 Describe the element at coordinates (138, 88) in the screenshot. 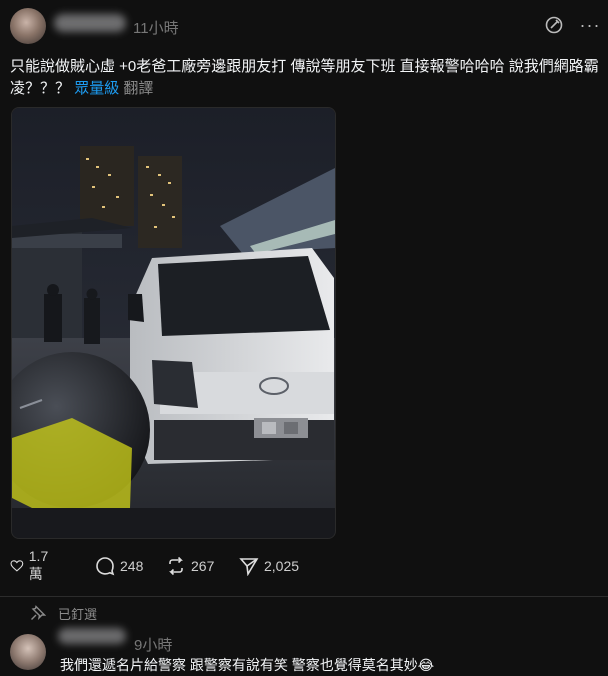

I see `translate-link: 翻譯` at that location.